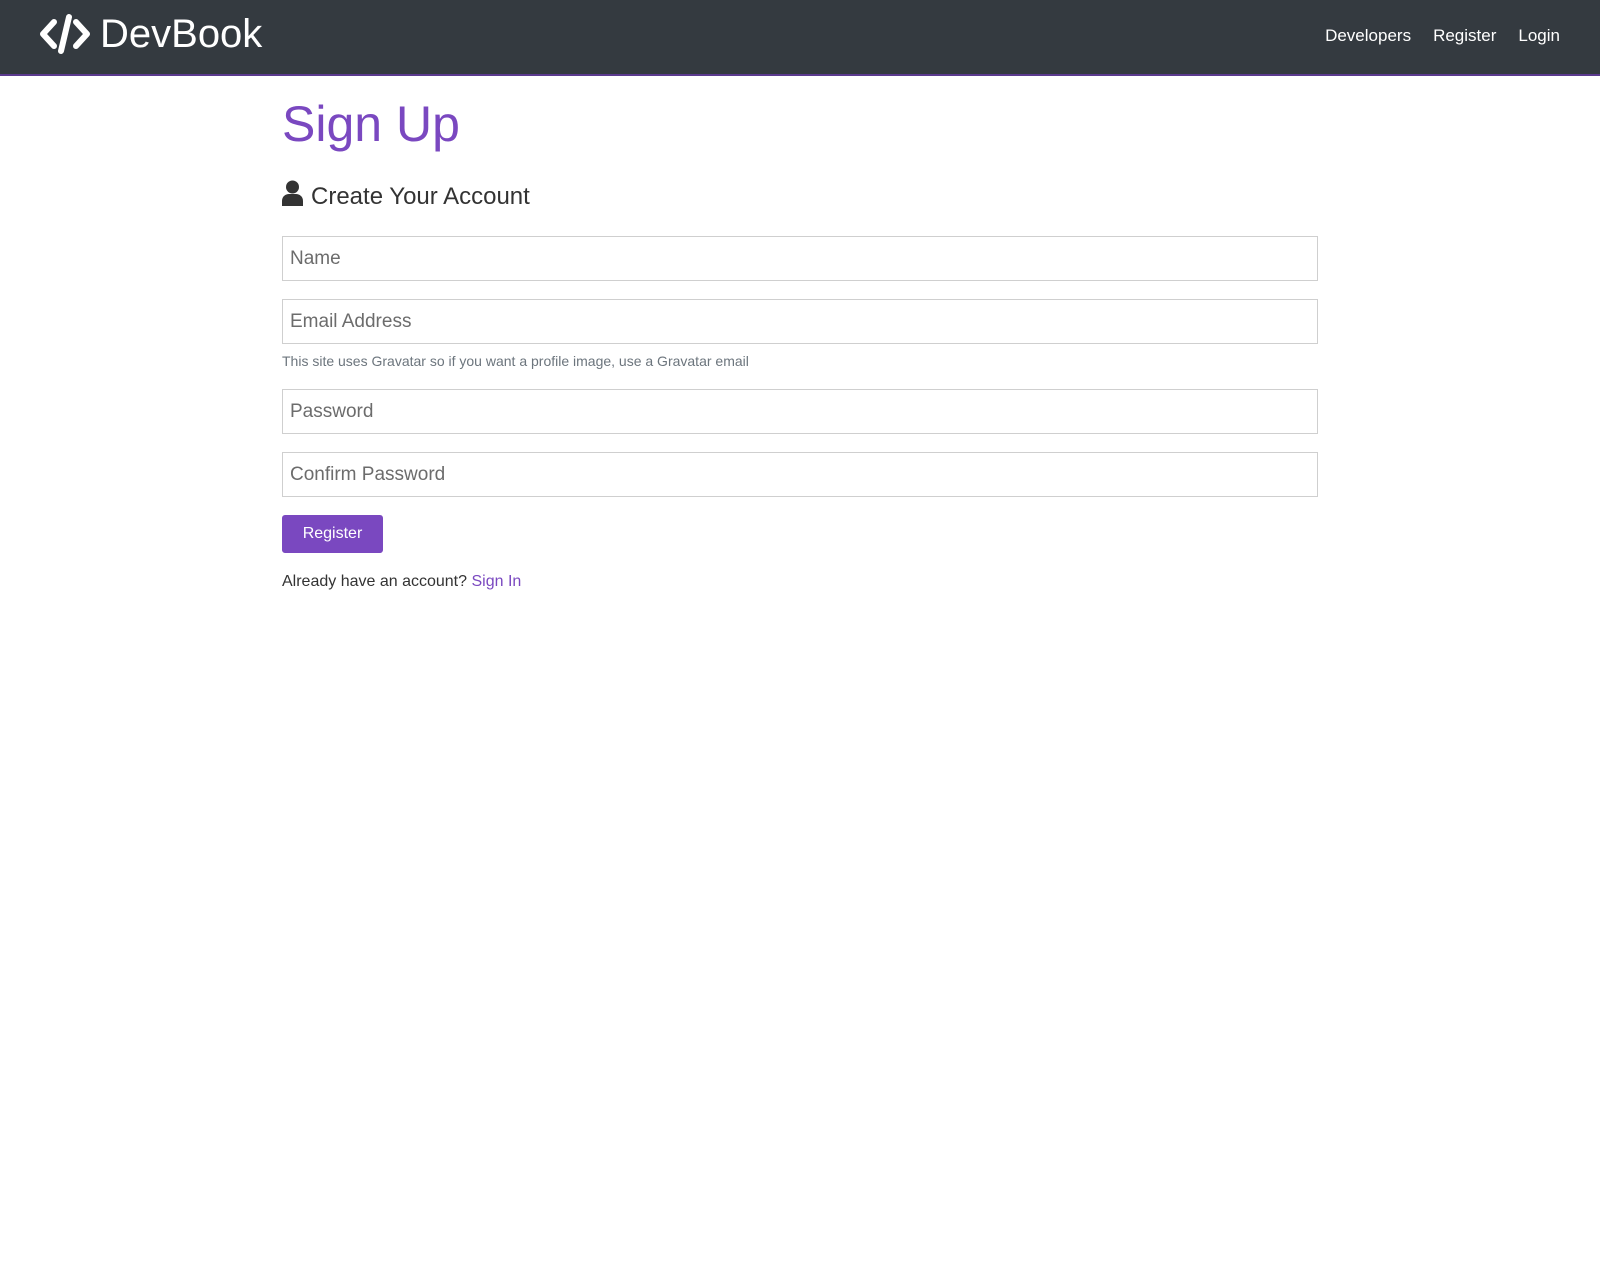 This screenshot has height=1286, width=1600. I want to click on lead-text: Create Your Account, so click(420, 196).